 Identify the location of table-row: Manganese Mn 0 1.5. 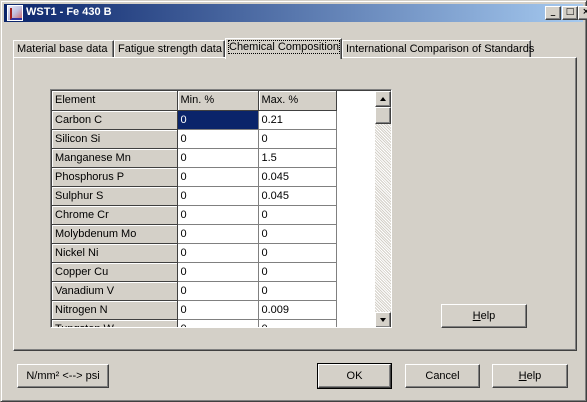
(213, 158).